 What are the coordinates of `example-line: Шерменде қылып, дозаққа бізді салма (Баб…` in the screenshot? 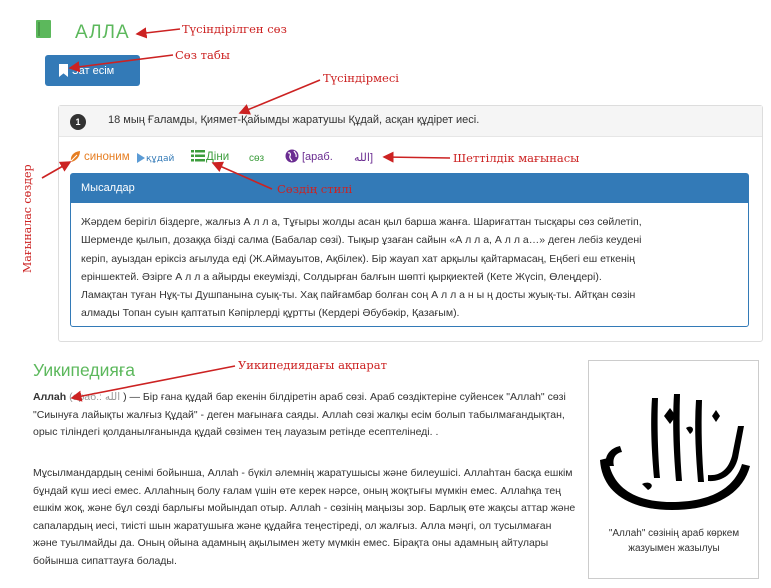 It's located at (361, 240).